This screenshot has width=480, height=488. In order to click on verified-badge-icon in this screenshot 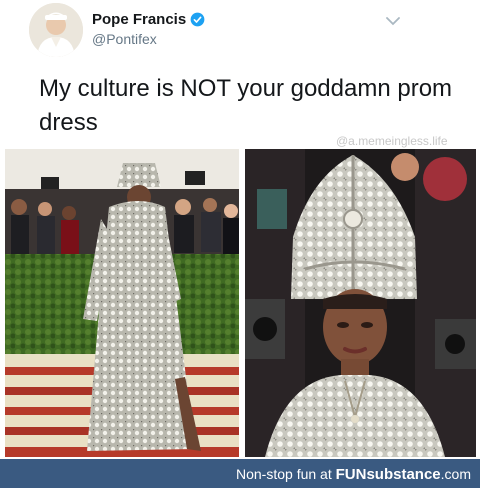, I will do `click(197, 19)`.